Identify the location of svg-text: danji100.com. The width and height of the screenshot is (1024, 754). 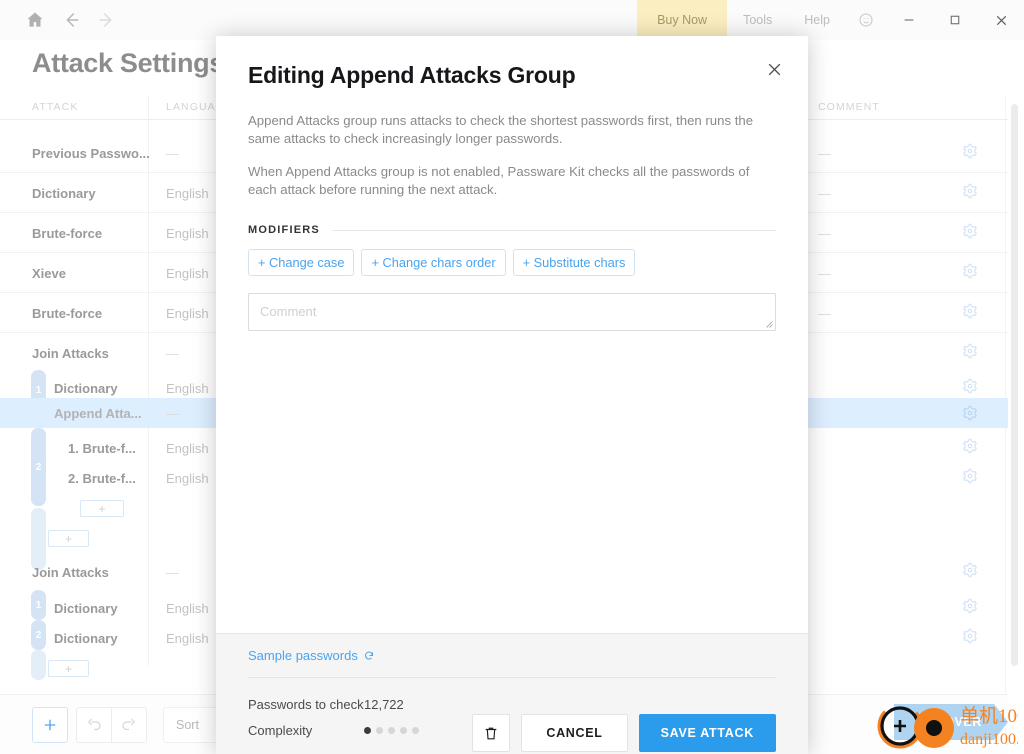
(989, 739).